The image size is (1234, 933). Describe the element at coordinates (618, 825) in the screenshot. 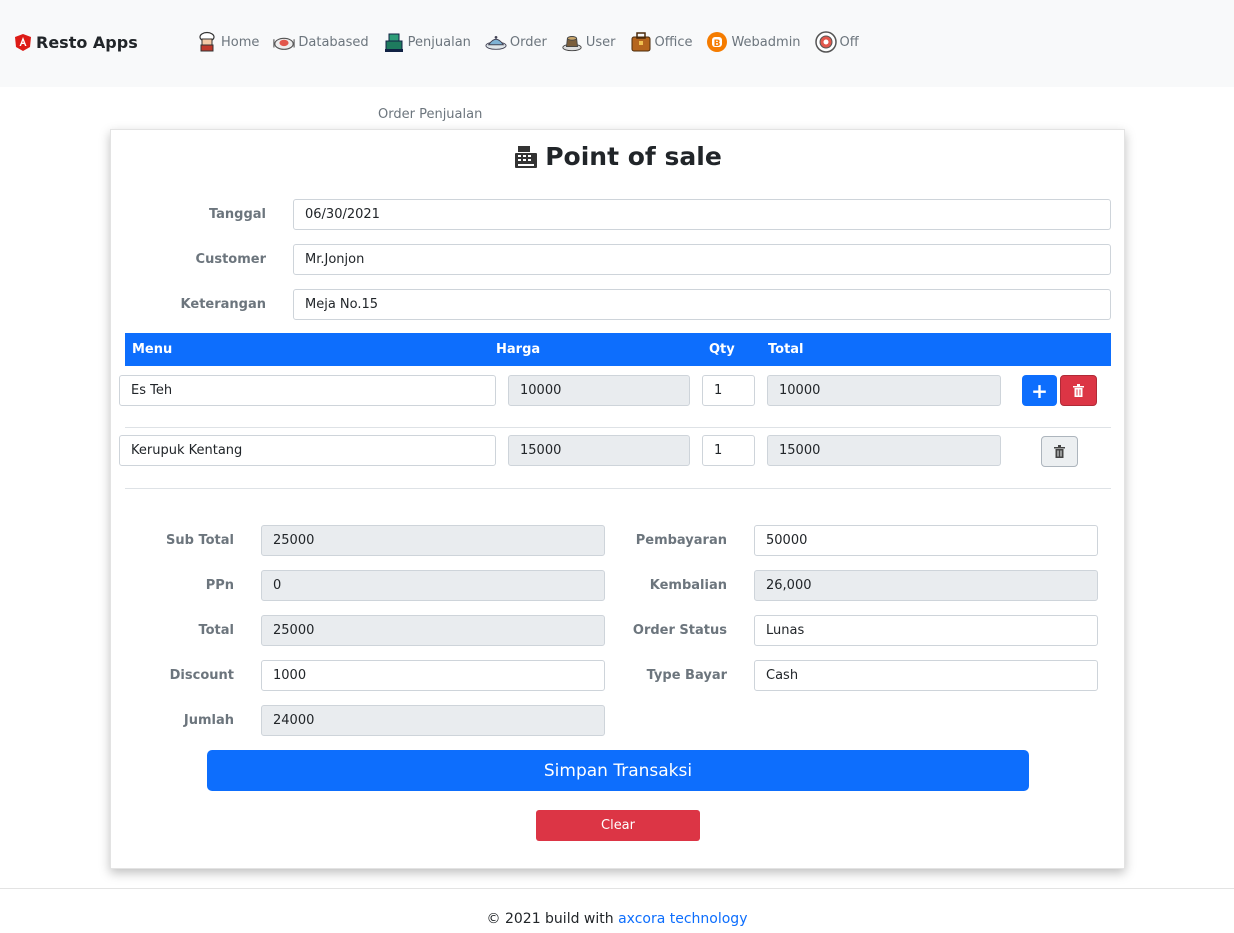

I see `clear-button: Clear` at that location.